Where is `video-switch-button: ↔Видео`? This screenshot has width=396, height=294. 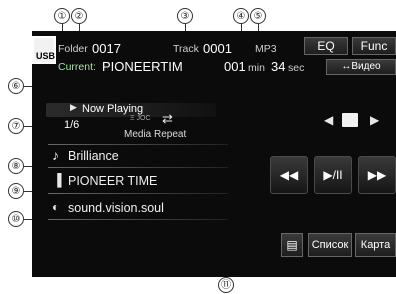
video-switch-button: ↔Видео is located at coordinates (361, 67).